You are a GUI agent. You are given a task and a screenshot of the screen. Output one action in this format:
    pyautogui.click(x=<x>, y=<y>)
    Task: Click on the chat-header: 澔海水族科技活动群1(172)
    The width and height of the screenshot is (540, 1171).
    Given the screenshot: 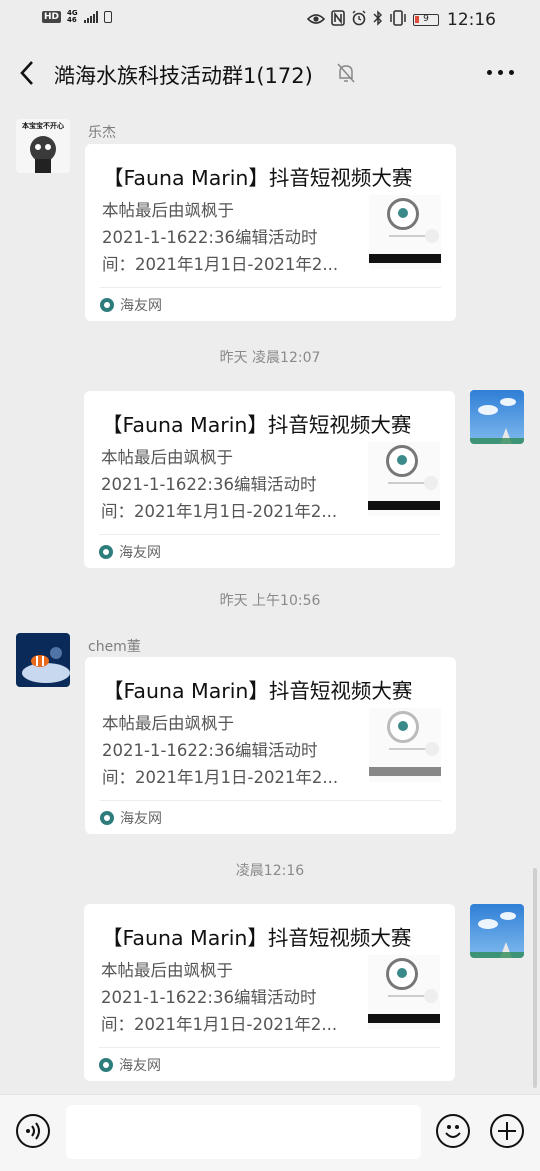 What is the action you would take?
    pyautogui.click(x=270, y=74)
    